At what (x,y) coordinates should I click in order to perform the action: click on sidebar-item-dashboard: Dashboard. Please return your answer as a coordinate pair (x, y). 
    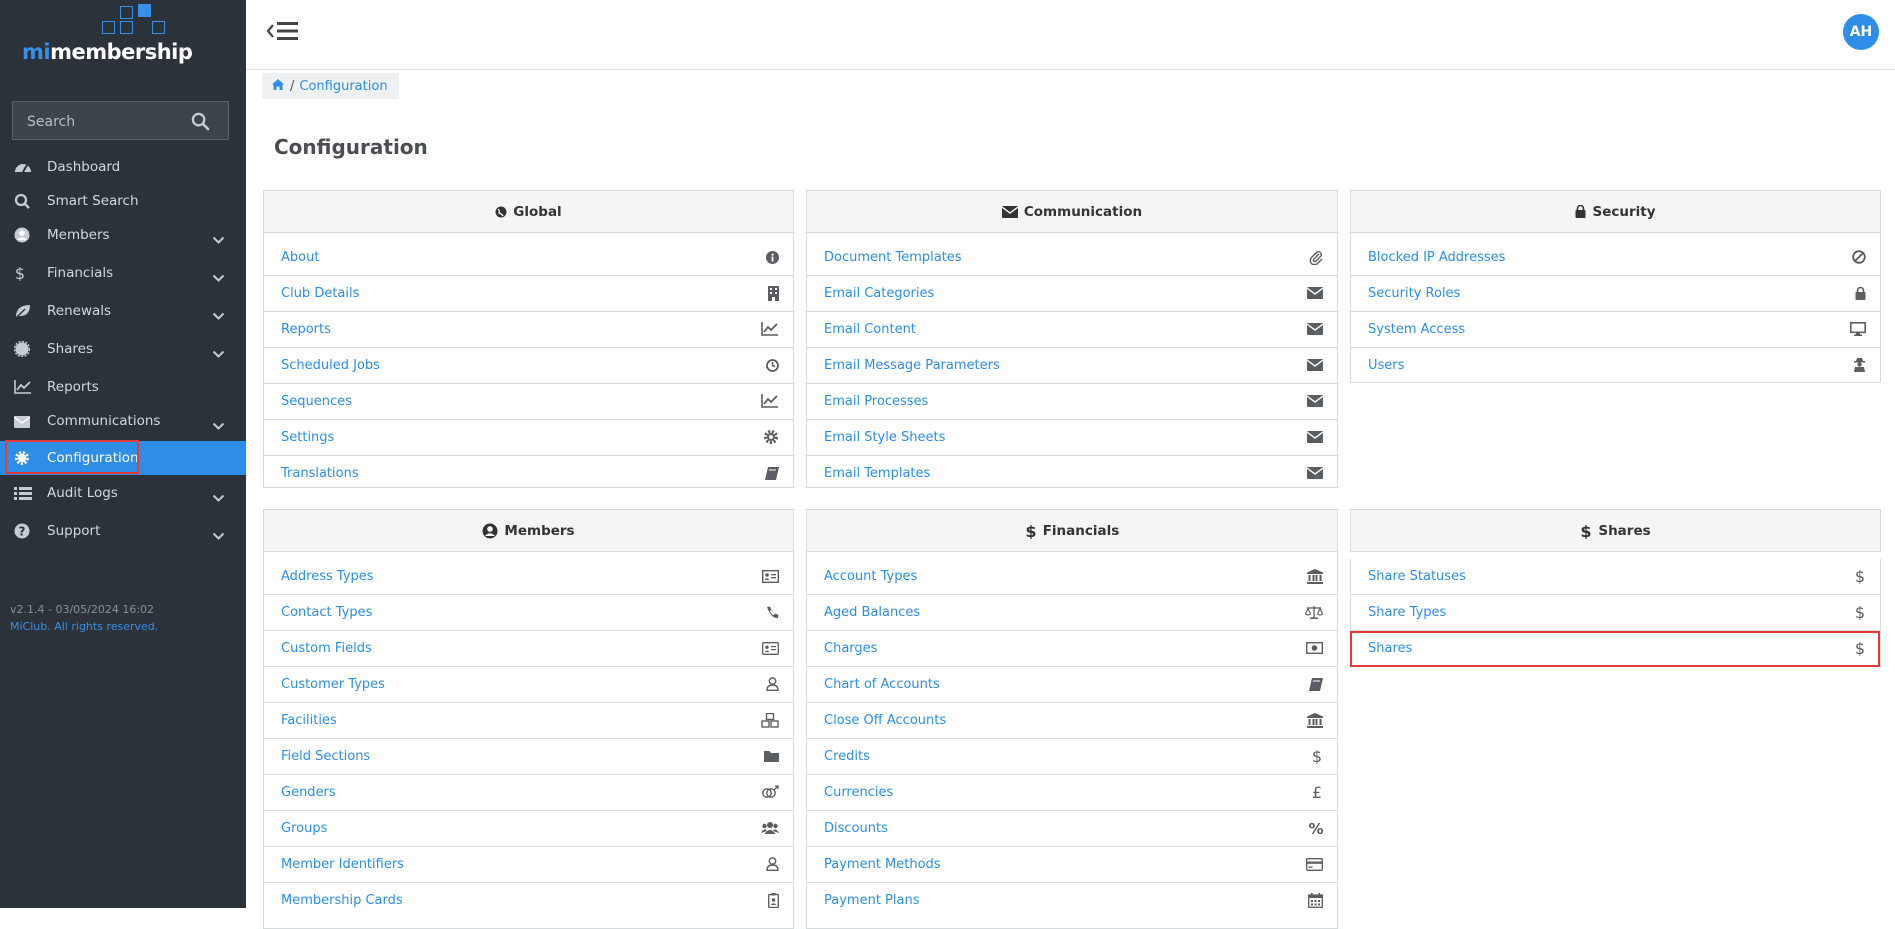
    Looking at the image, I should click on (123, 167).